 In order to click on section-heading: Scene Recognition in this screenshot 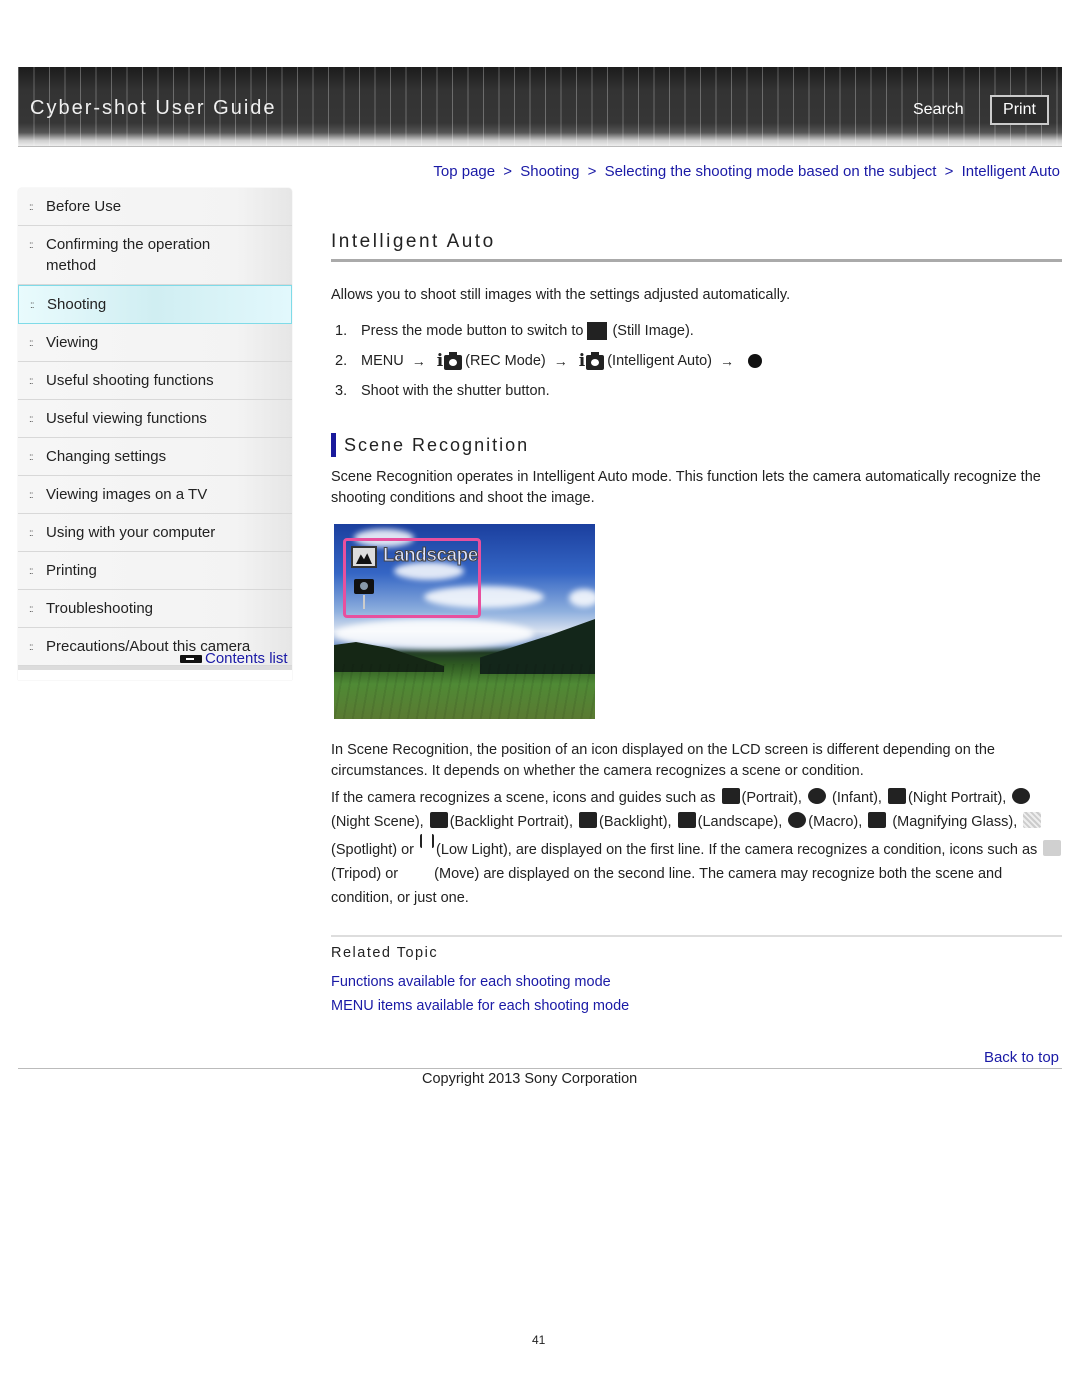, I will do `click(430, 445)`.